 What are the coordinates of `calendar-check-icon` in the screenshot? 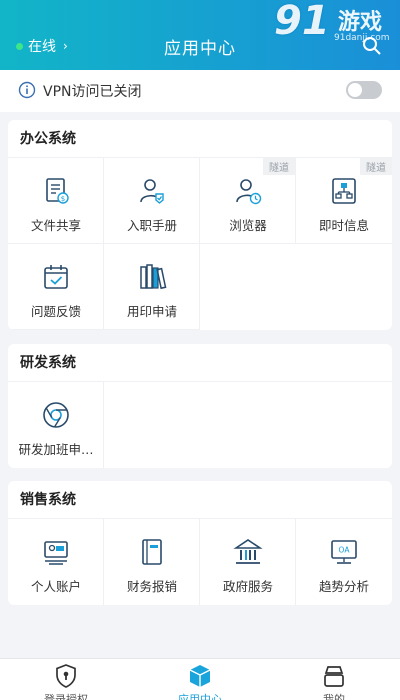 It's located at (56, 277).